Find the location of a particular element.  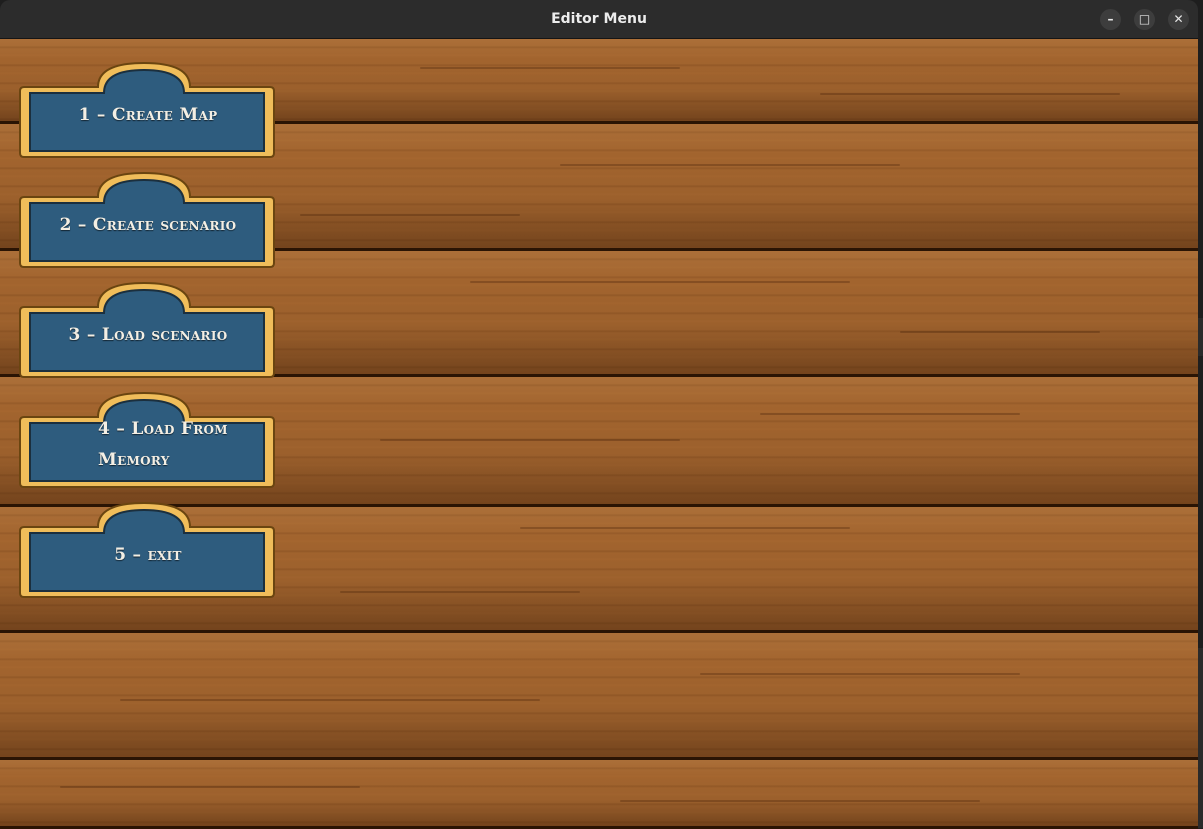

title-bar: Editor Menu – □ ✕ is located at coordinates (599, 19).